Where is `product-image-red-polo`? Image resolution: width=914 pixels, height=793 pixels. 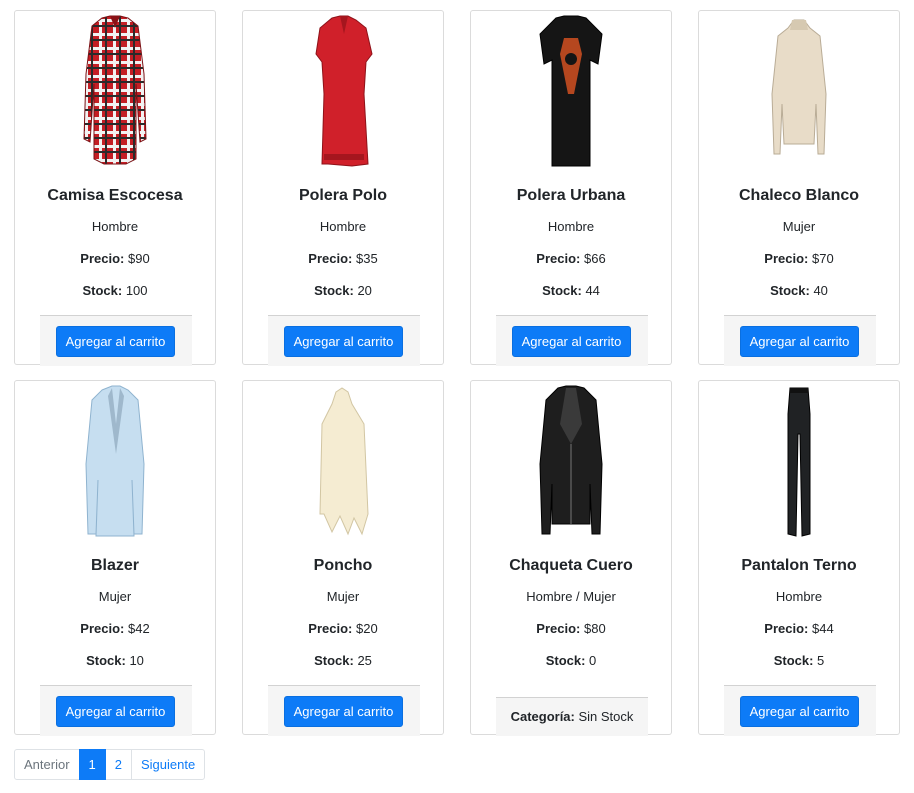 product-image-red-polo is located at coordinates (343, 91).